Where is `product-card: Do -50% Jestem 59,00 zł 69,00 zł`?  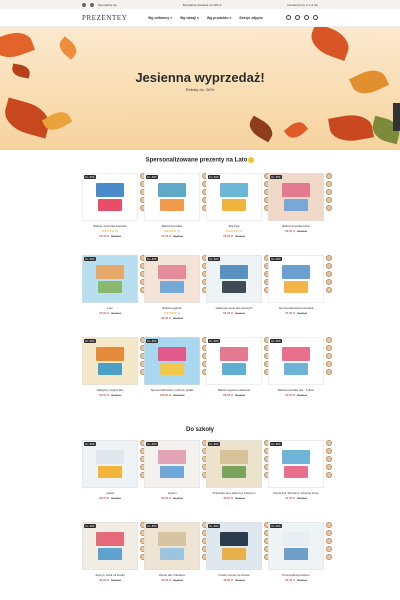
product-card: Do -50% Jestem 59,00 zł 69,00 zł is located at coordinates (176, 470).